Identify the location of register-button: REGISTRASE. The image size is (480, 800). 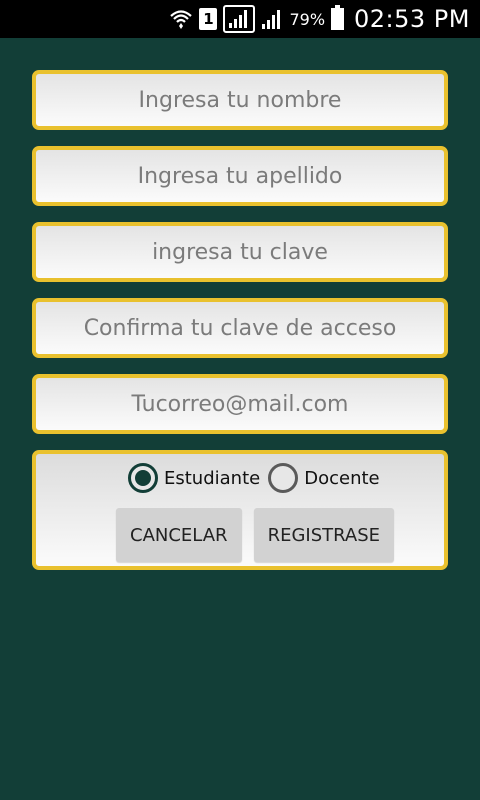
(324, 535).